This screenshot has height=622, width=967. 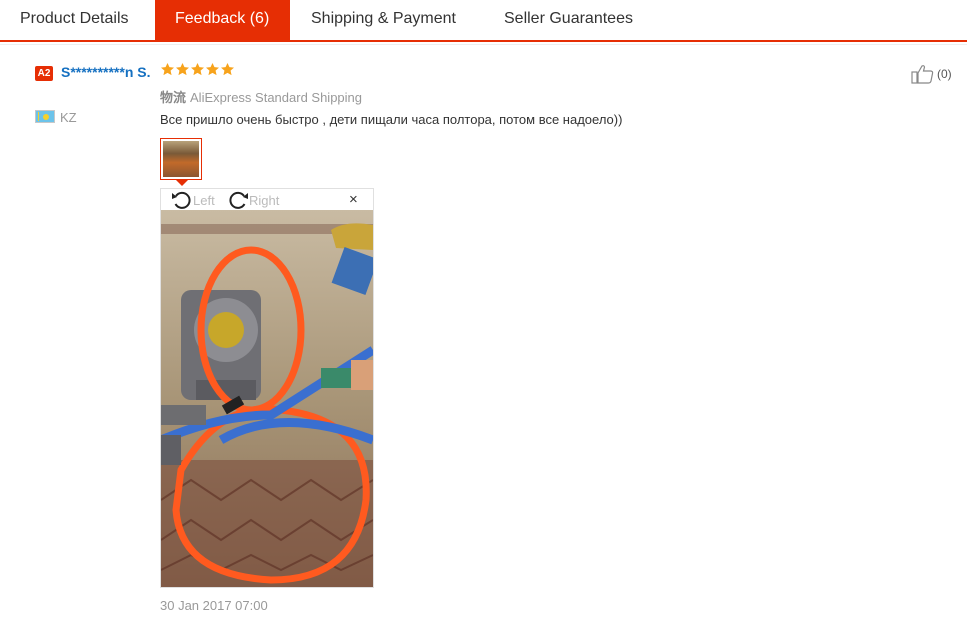 I want to click on thumbs-up-icon, so click(x=922, y=74).